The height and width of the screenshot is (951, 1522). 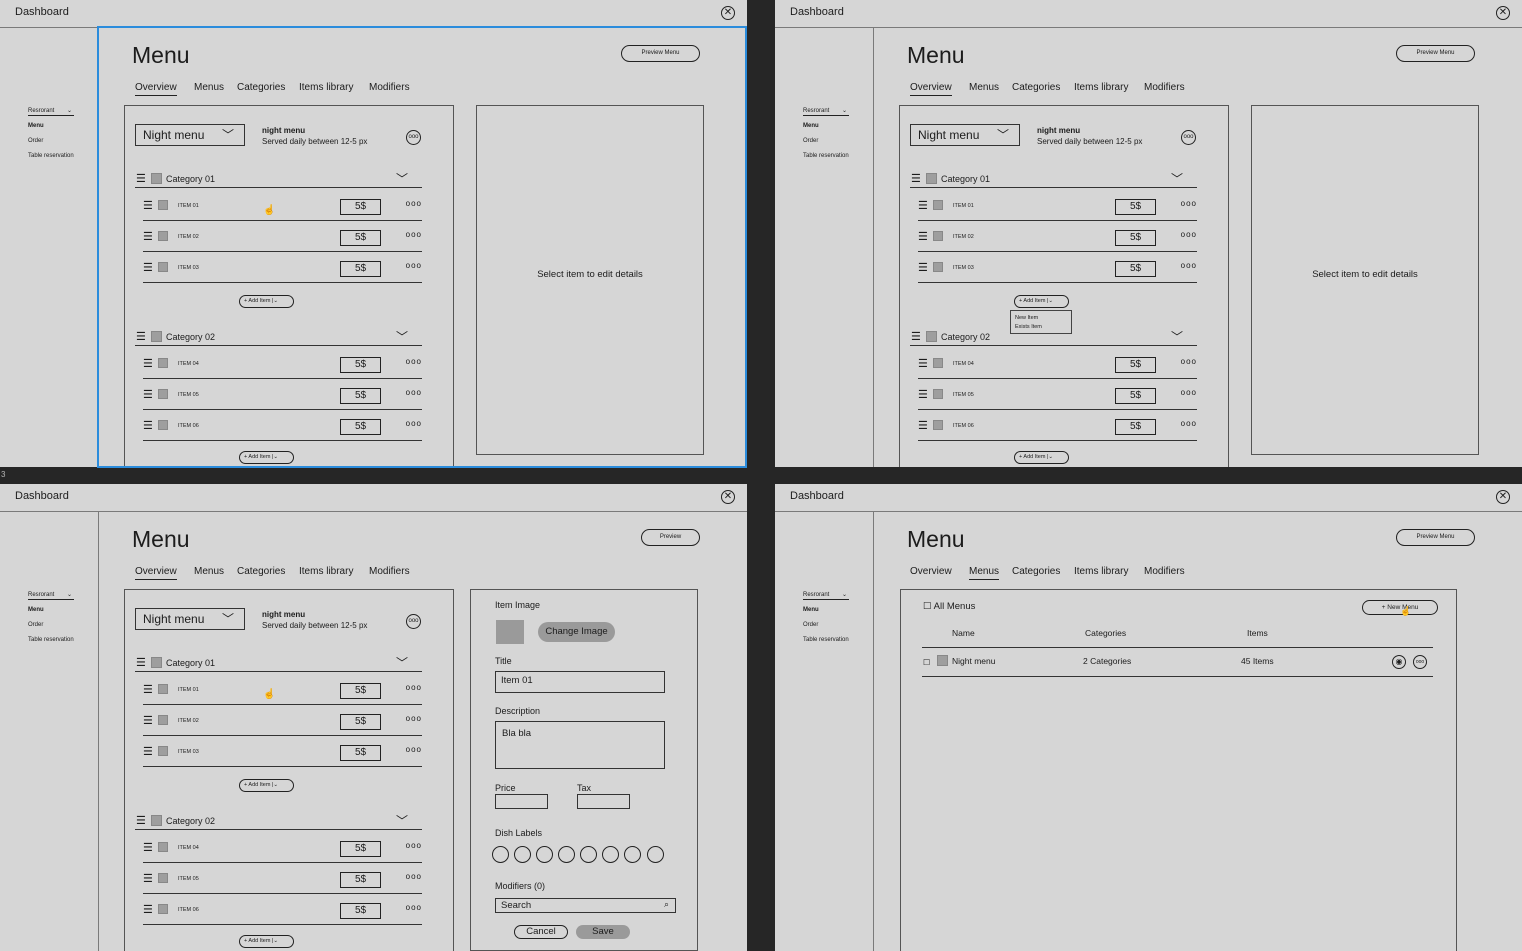 I want to click on dropdown-option-new-item: New Item, so click(x=1041, y=318).